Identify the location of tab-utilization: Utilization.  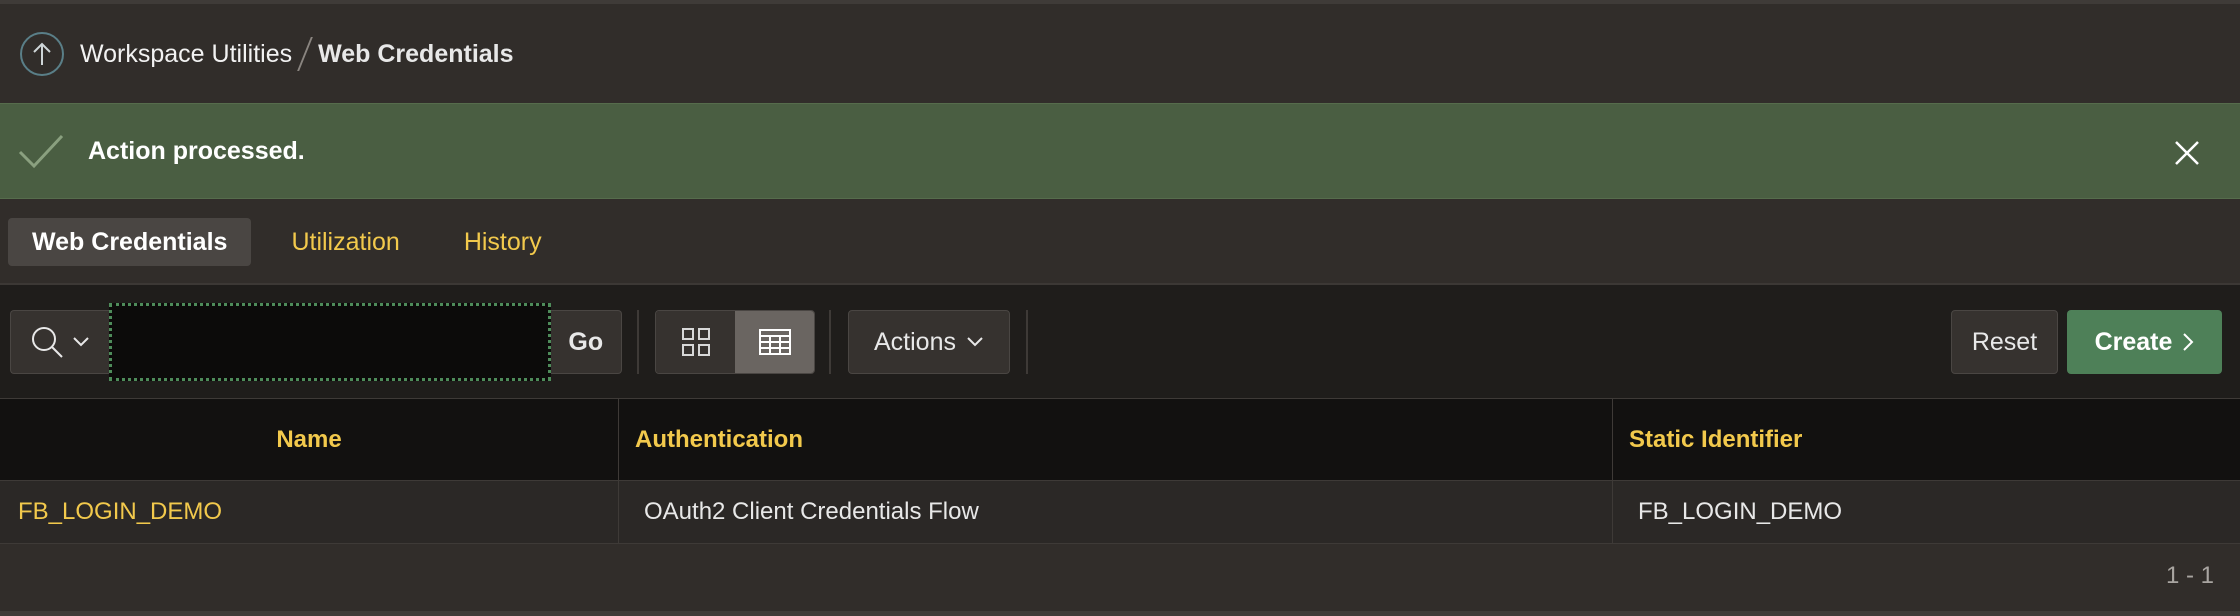
(345, 242).